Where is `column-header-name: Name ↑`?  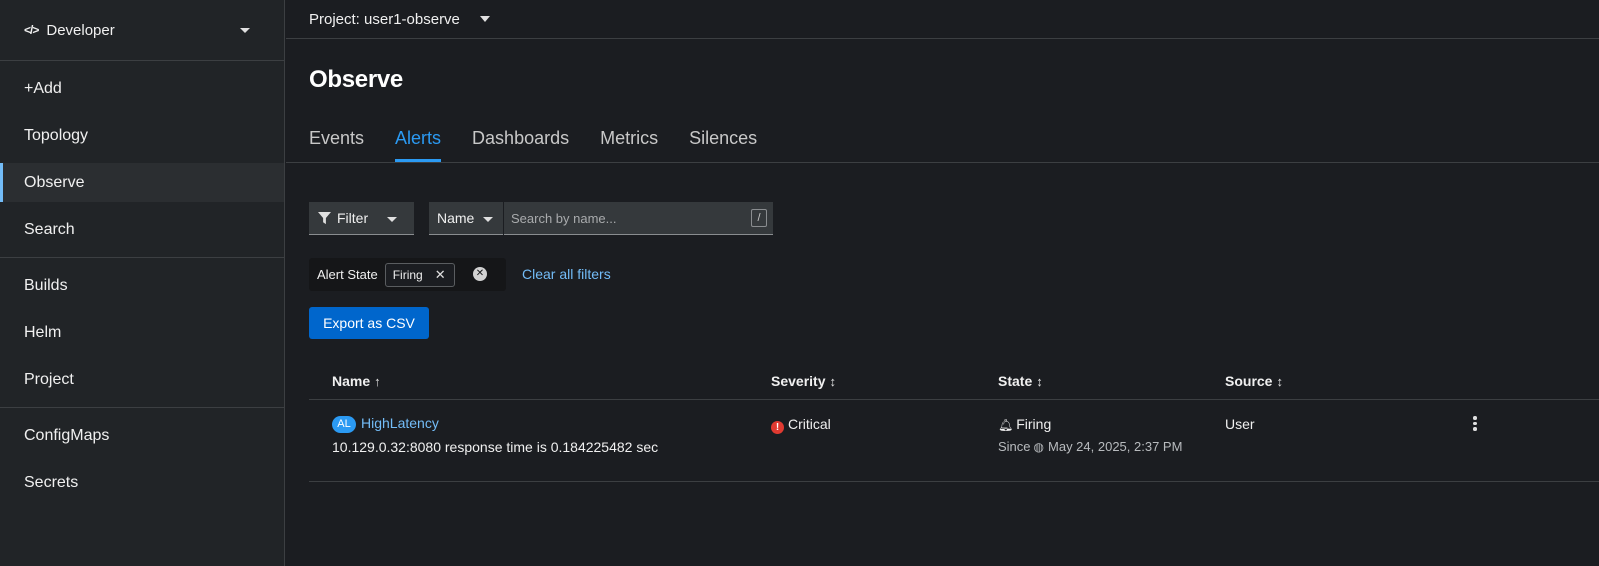
column-header-name: Name ↑ is located at coordinates (356, 381).